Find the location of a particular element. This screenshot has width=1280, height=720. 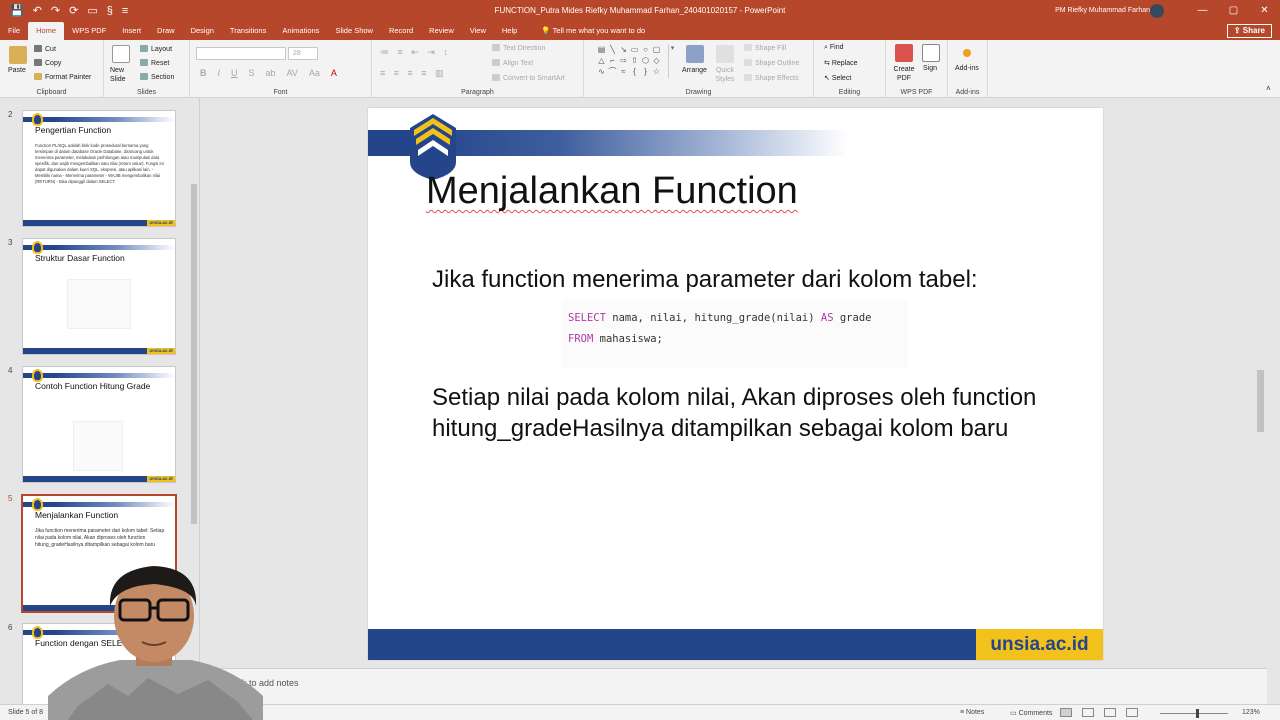

addins-button: Add-ins is located at coordinates (967, 68).